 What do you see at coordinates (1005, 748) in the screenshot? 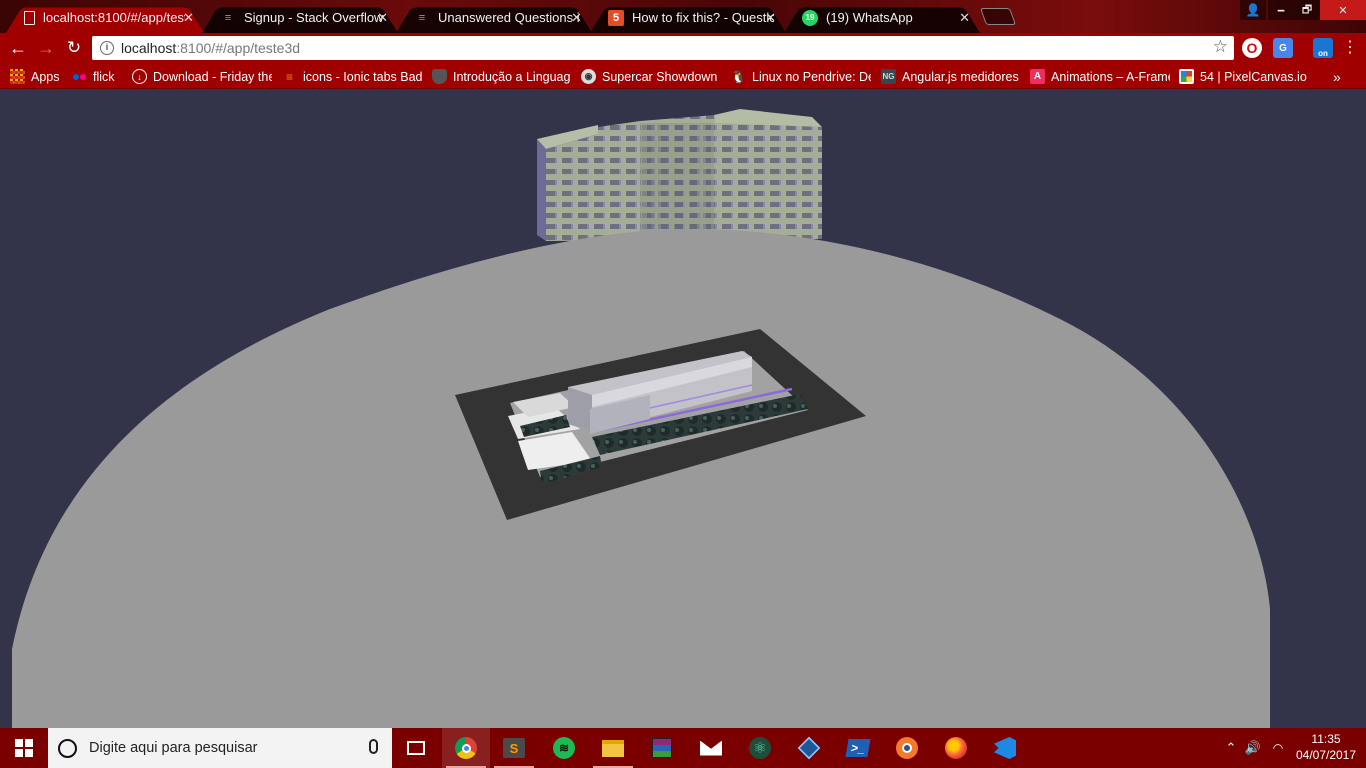
I see `taskbar-vscode` at bounding box center [1005, 748].